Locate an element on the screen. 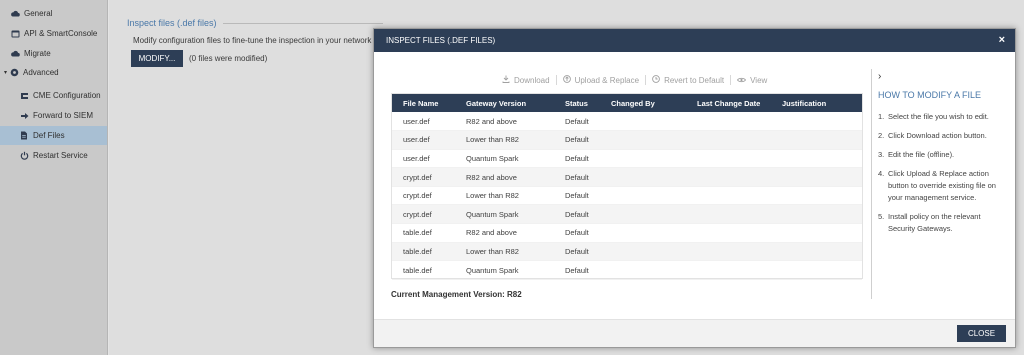 Image resolution: width=1024 pixels, height=355 pixels. sidebar-item-forward-to-siem: Forward to SIEM is located at coordinates (53, 115).